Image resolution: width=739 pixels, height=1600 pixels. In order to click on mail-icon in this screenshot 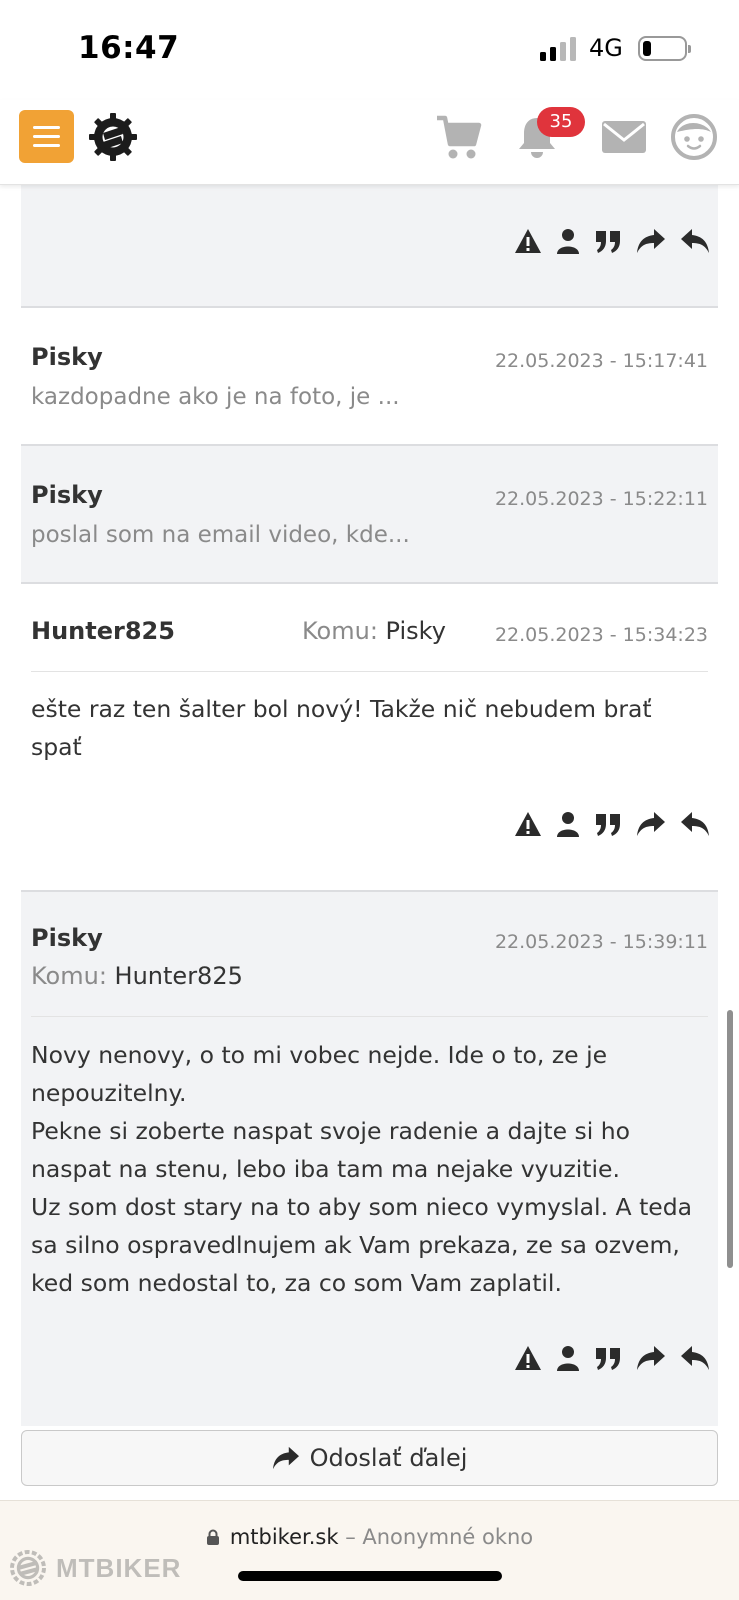, I will do `click(624, 137)`.